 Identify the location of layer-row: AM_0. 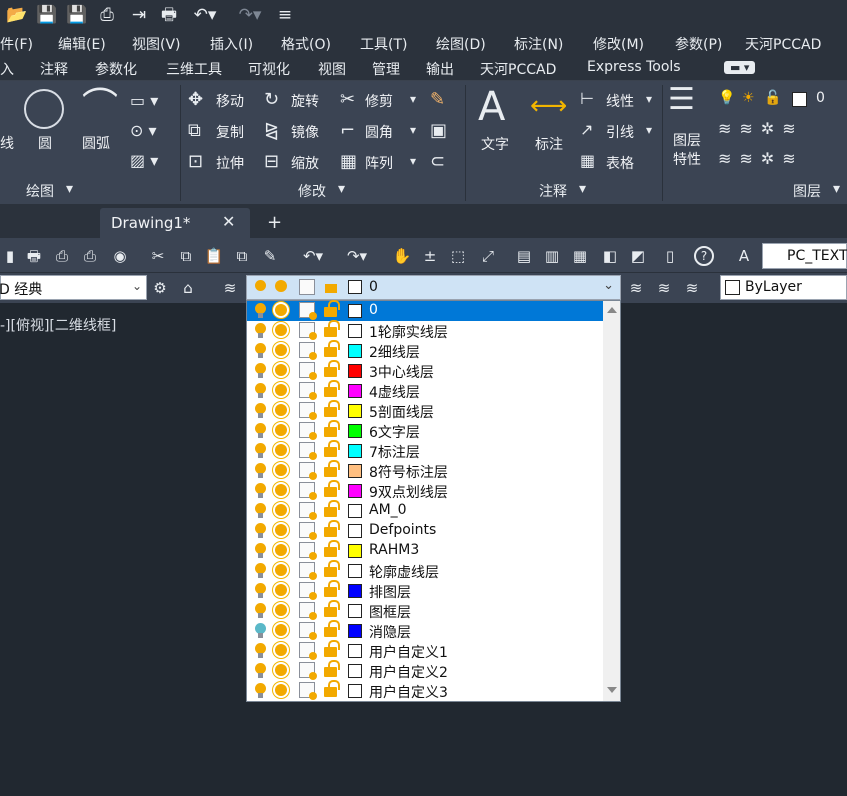
(425, 510).